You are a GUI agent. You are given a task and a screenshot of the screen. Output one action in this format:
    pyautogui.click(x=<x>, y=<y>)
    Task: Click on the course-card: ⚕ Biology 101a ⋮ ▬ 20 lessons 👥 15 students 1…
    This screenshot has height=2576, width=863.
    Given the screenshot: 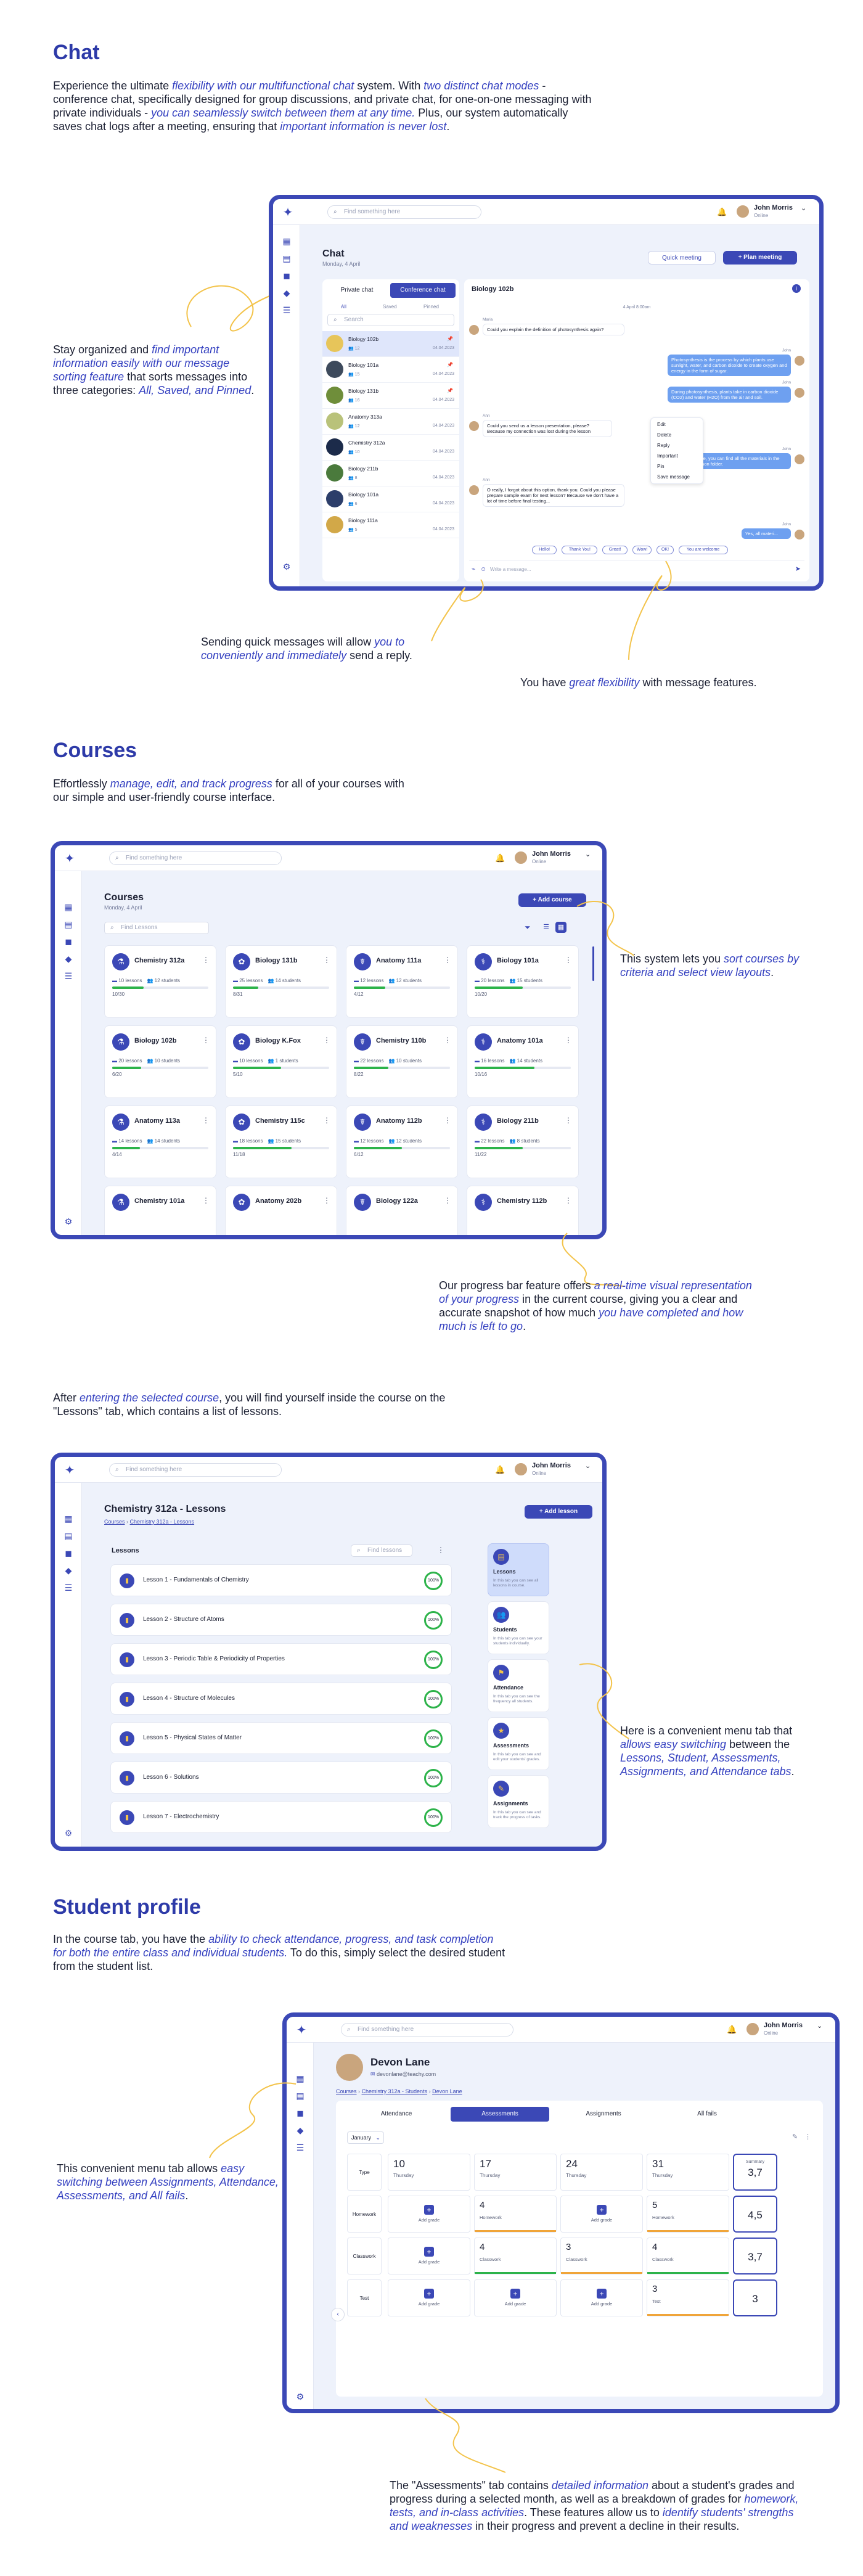 What is the action you would take?
    pyautogui.click(x=523, y=982)
    